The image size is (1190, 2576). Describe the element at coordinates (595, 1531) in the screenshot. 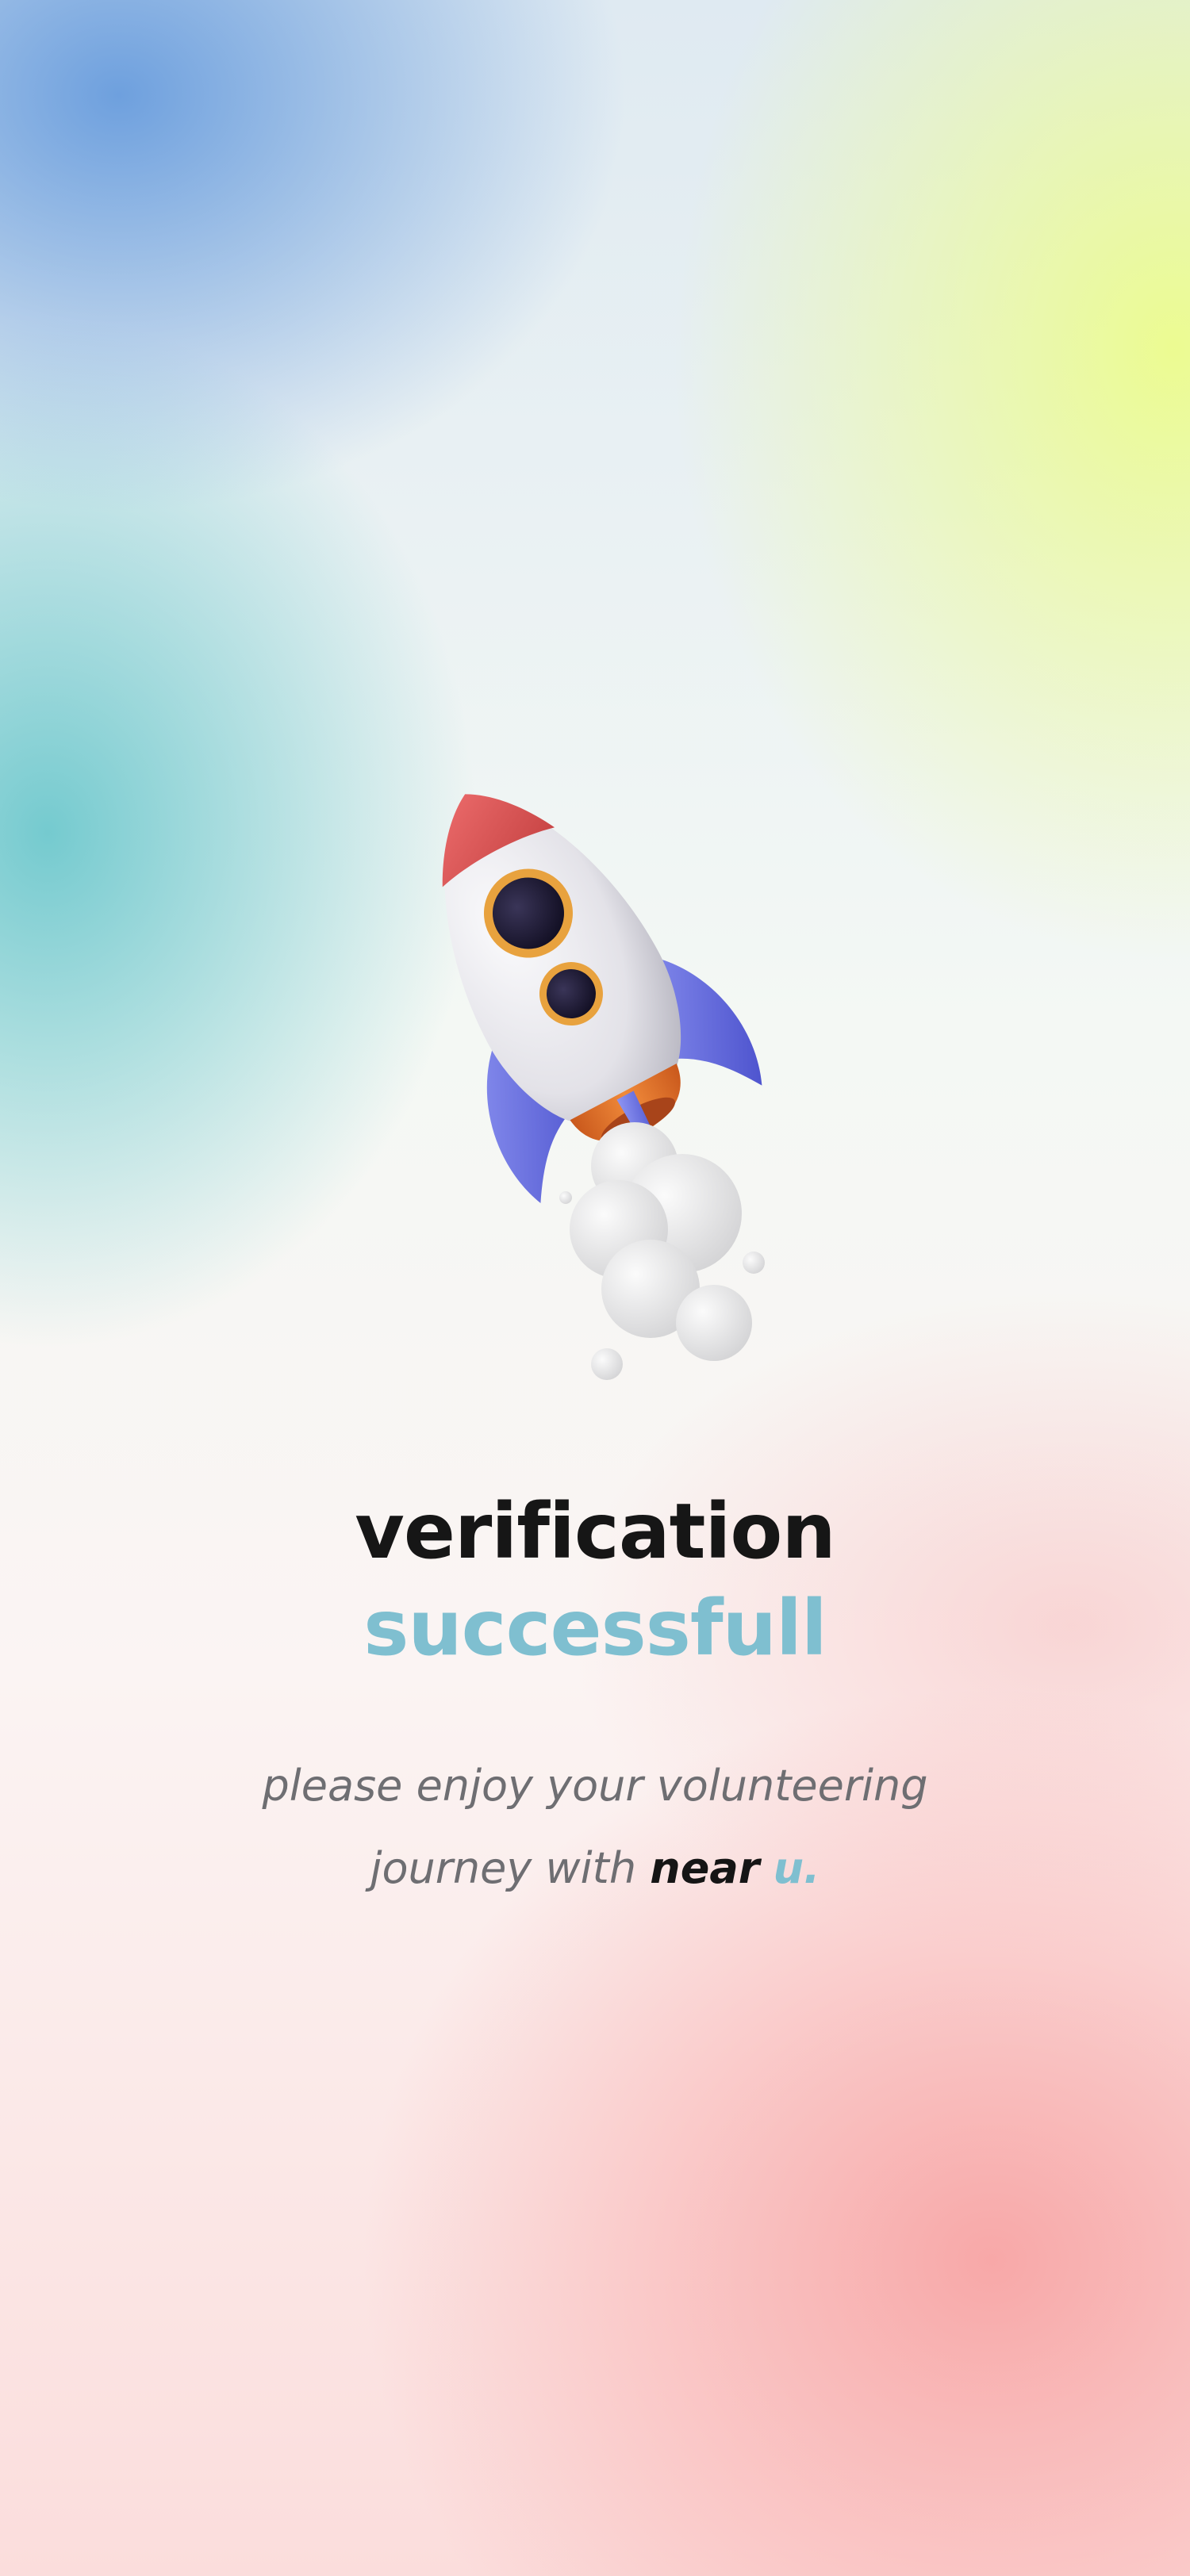

I see `title-verification: verification` at that location.